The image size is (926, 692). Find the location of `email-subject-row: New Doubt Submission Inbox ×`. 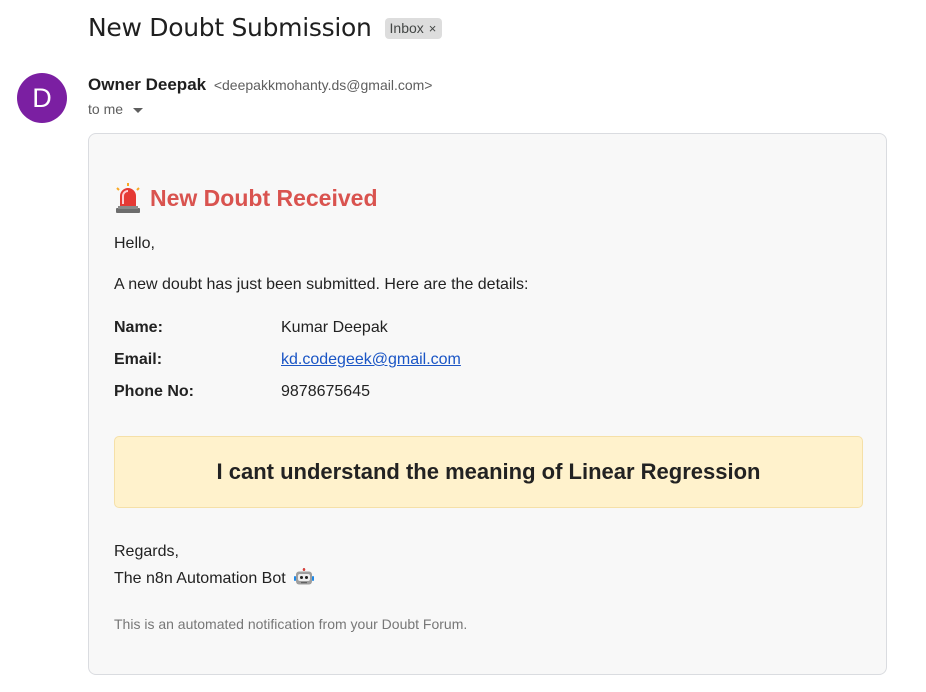

email-subject-row: New Doubt Submission Inbox × is located at coordinates (265, 27).